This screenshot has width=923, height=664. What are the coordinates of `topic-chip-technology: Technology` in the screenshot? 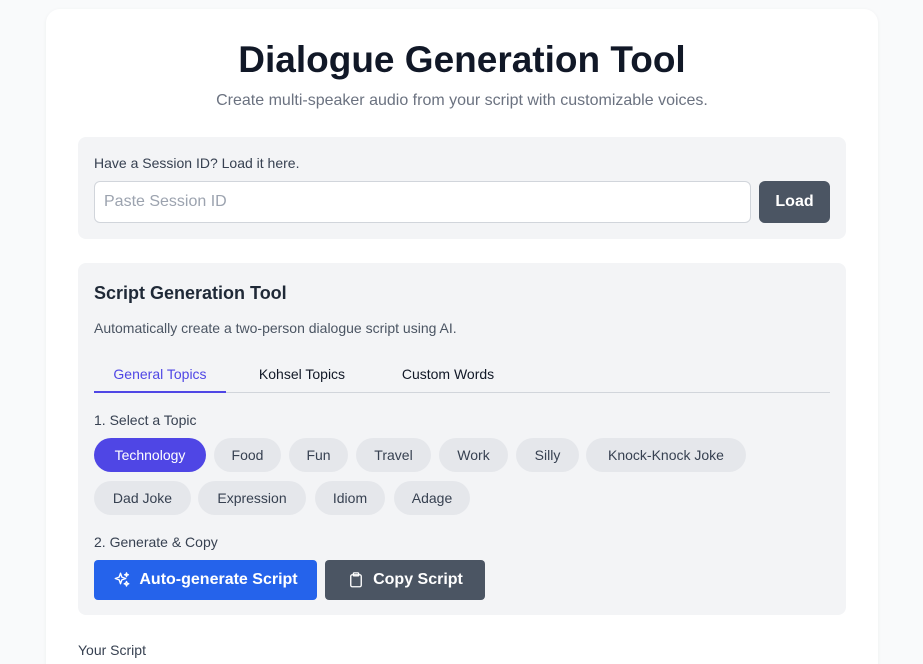 It's located at (150, 455).